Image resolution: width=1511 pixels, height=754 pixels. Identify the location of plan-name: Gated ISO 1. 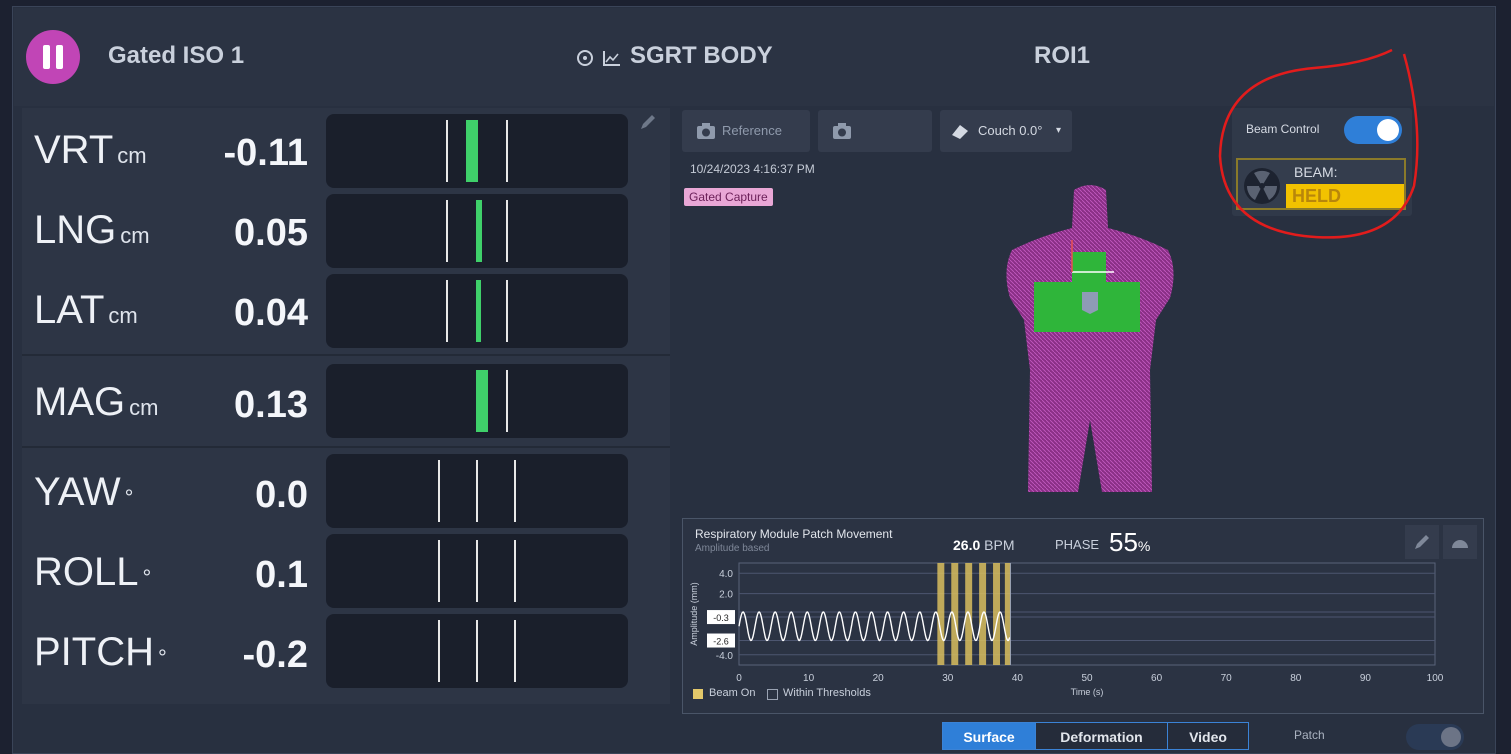
(176, 55).